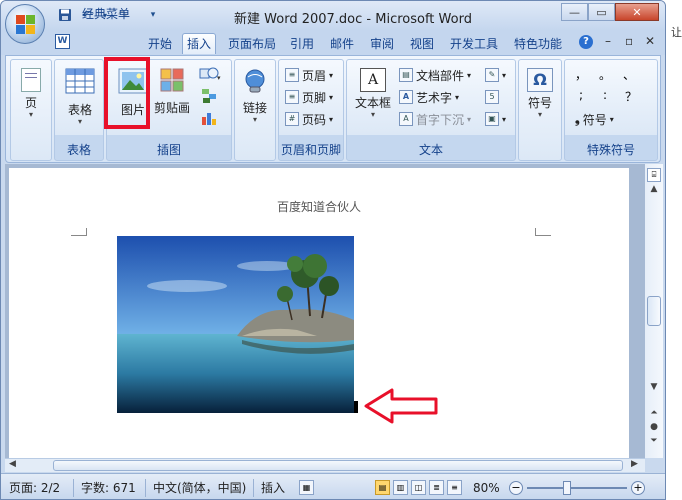 This screenshot has width=682, height=500. I want to click on tab-home: 开始, so click(160, 44).